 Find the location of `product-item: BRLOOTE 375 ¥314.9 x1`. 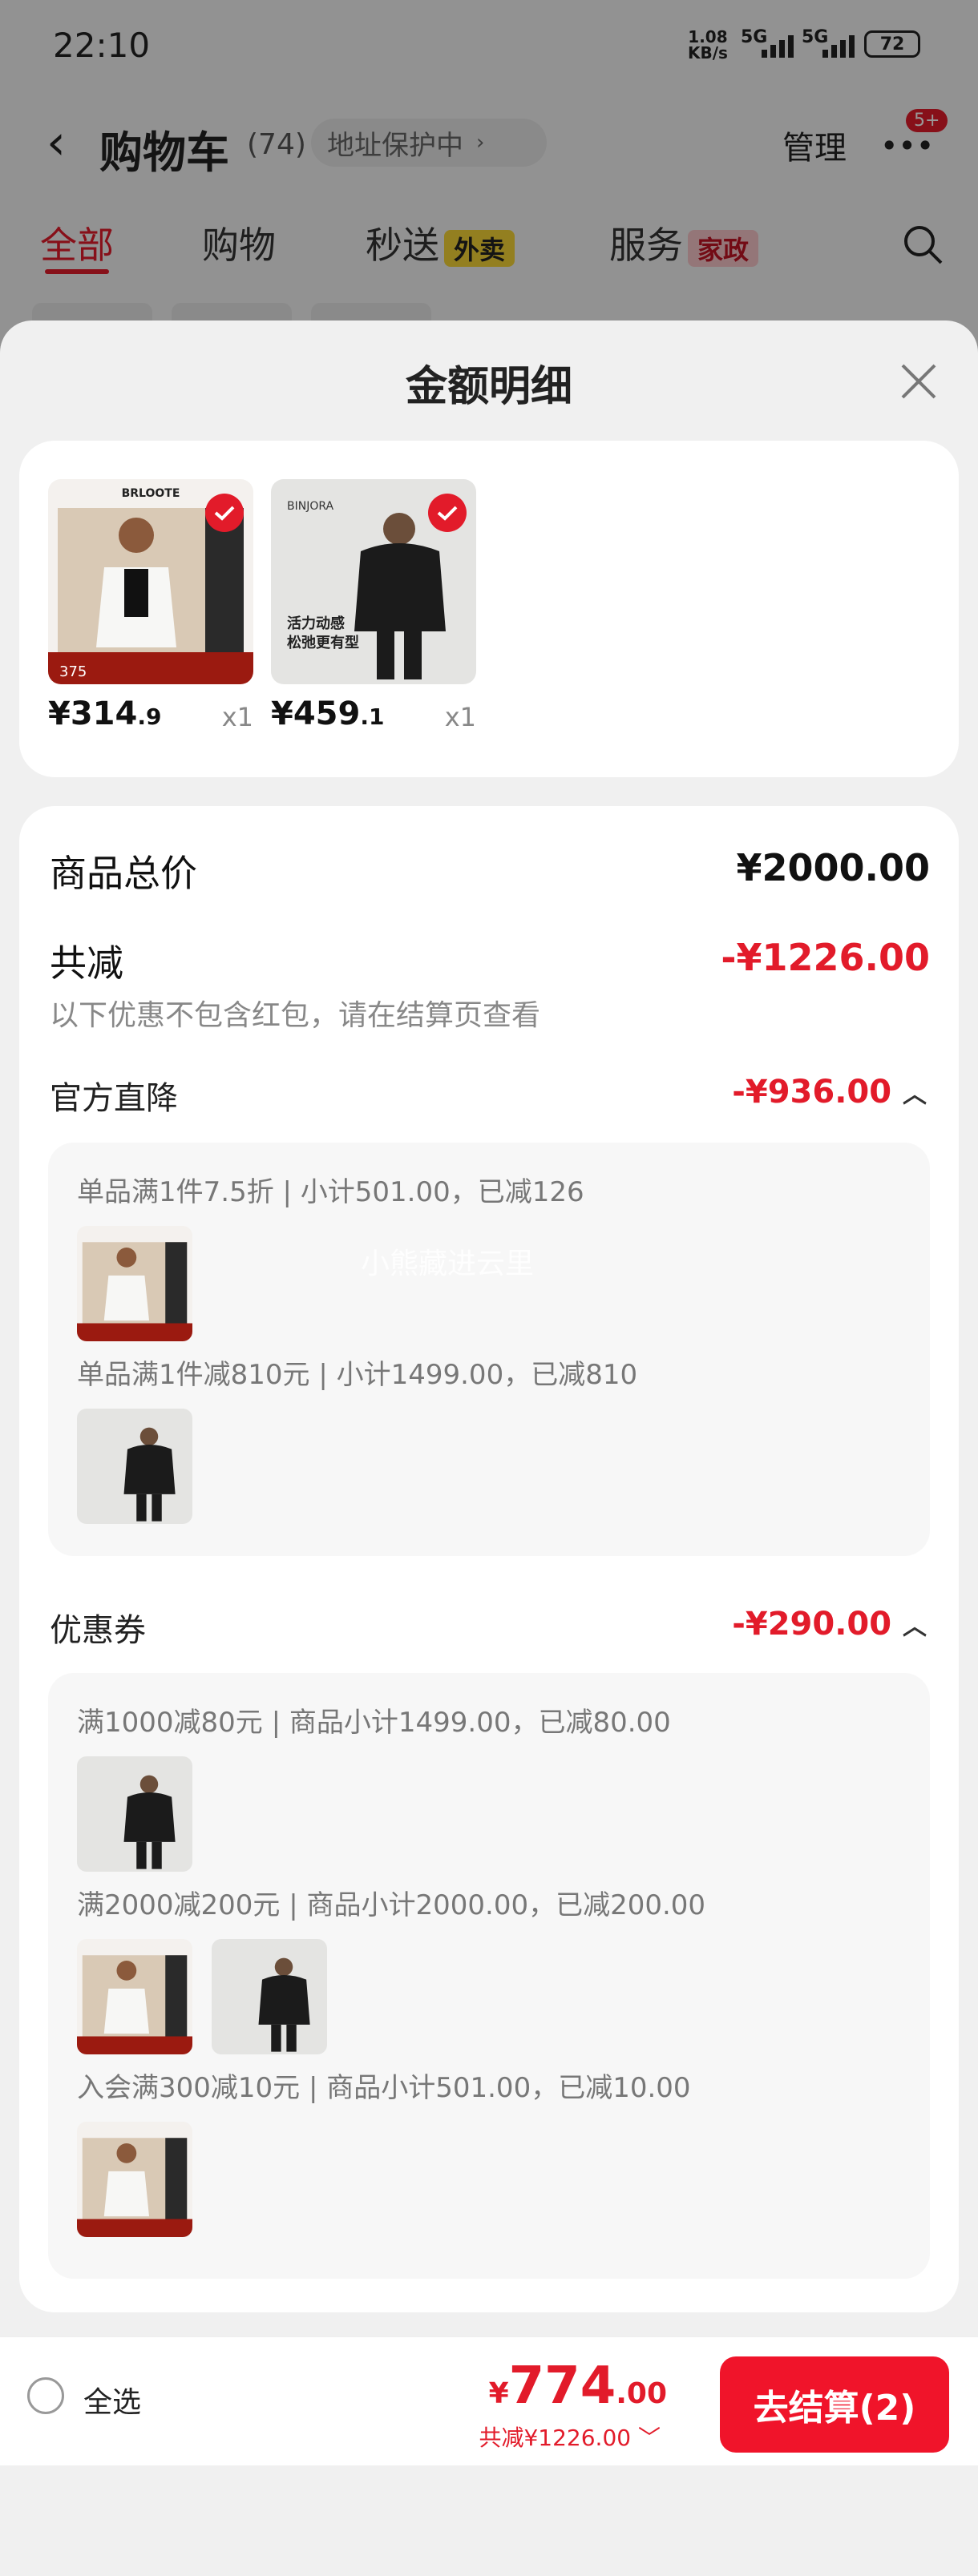

product-item: BRLOOTE 375 ¥314.9 x1 is located at coordinates (150, 605).